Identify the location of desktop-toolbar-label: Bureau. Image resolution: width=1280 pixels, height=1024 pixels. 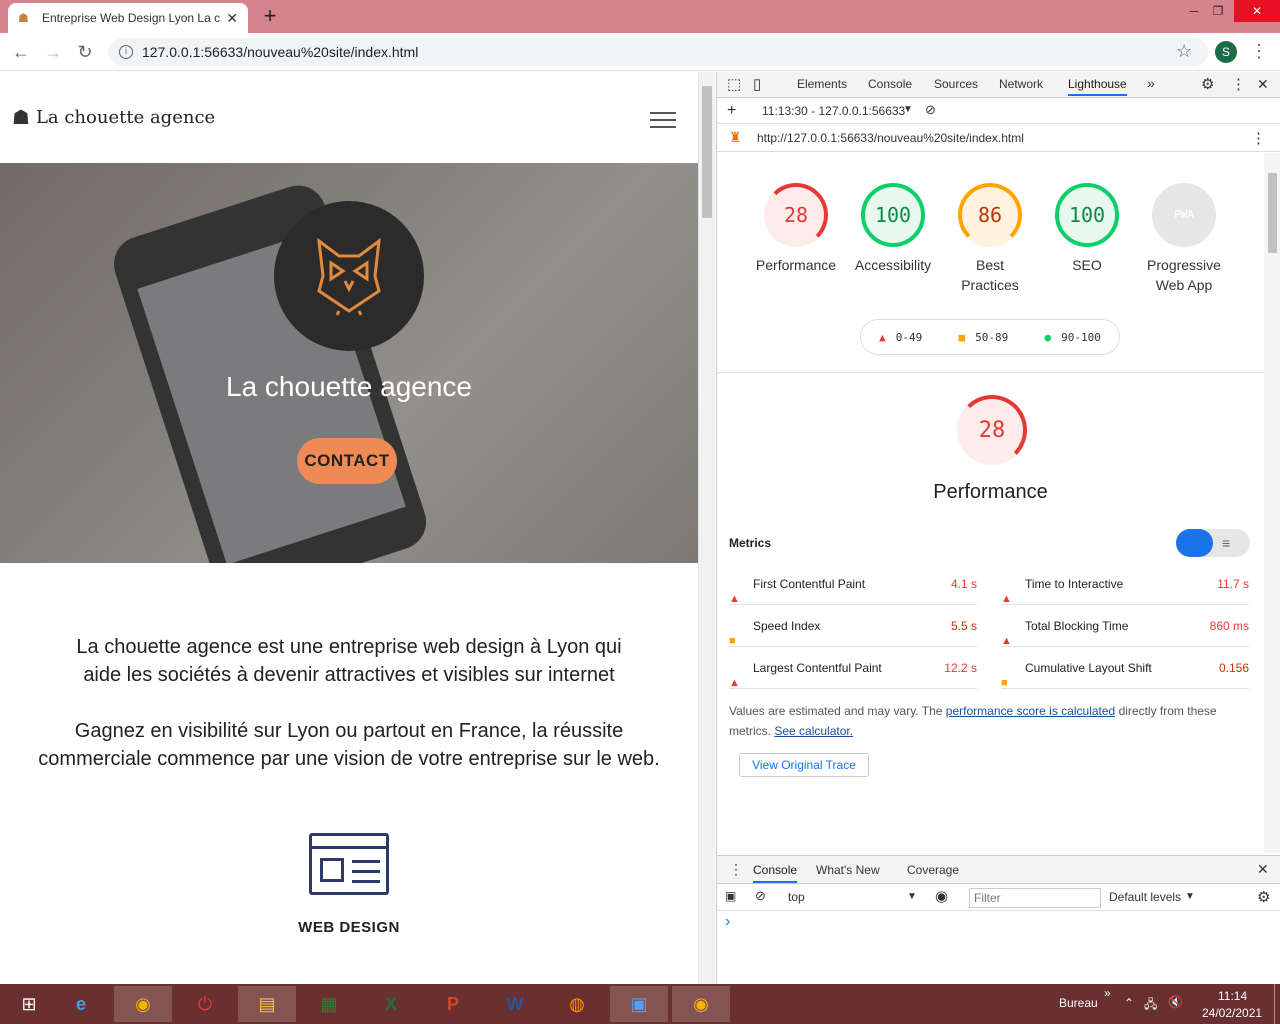
(1078, 1003).